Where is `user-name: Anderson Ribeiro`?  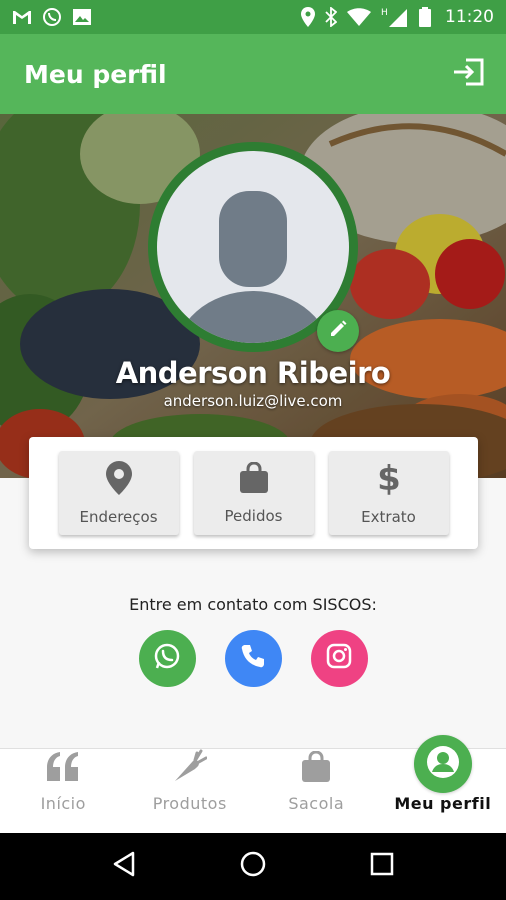
user-name: Anderson Ribeiro is located at coordinates (253, 373).